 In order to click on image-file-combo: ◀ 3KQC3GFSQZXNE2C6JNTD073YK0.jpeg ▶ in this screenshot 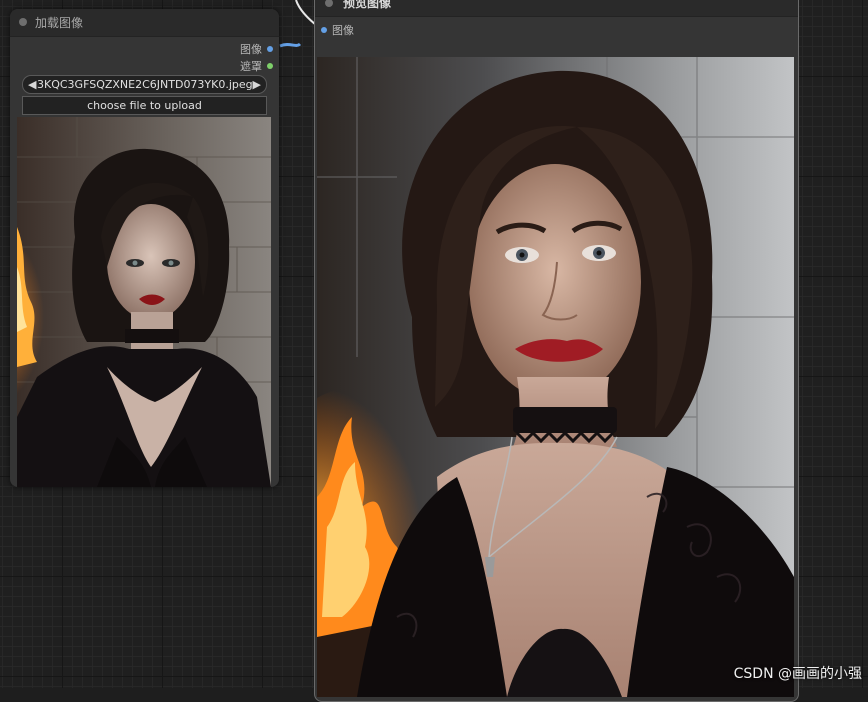, I will do `click(144, 84)`.